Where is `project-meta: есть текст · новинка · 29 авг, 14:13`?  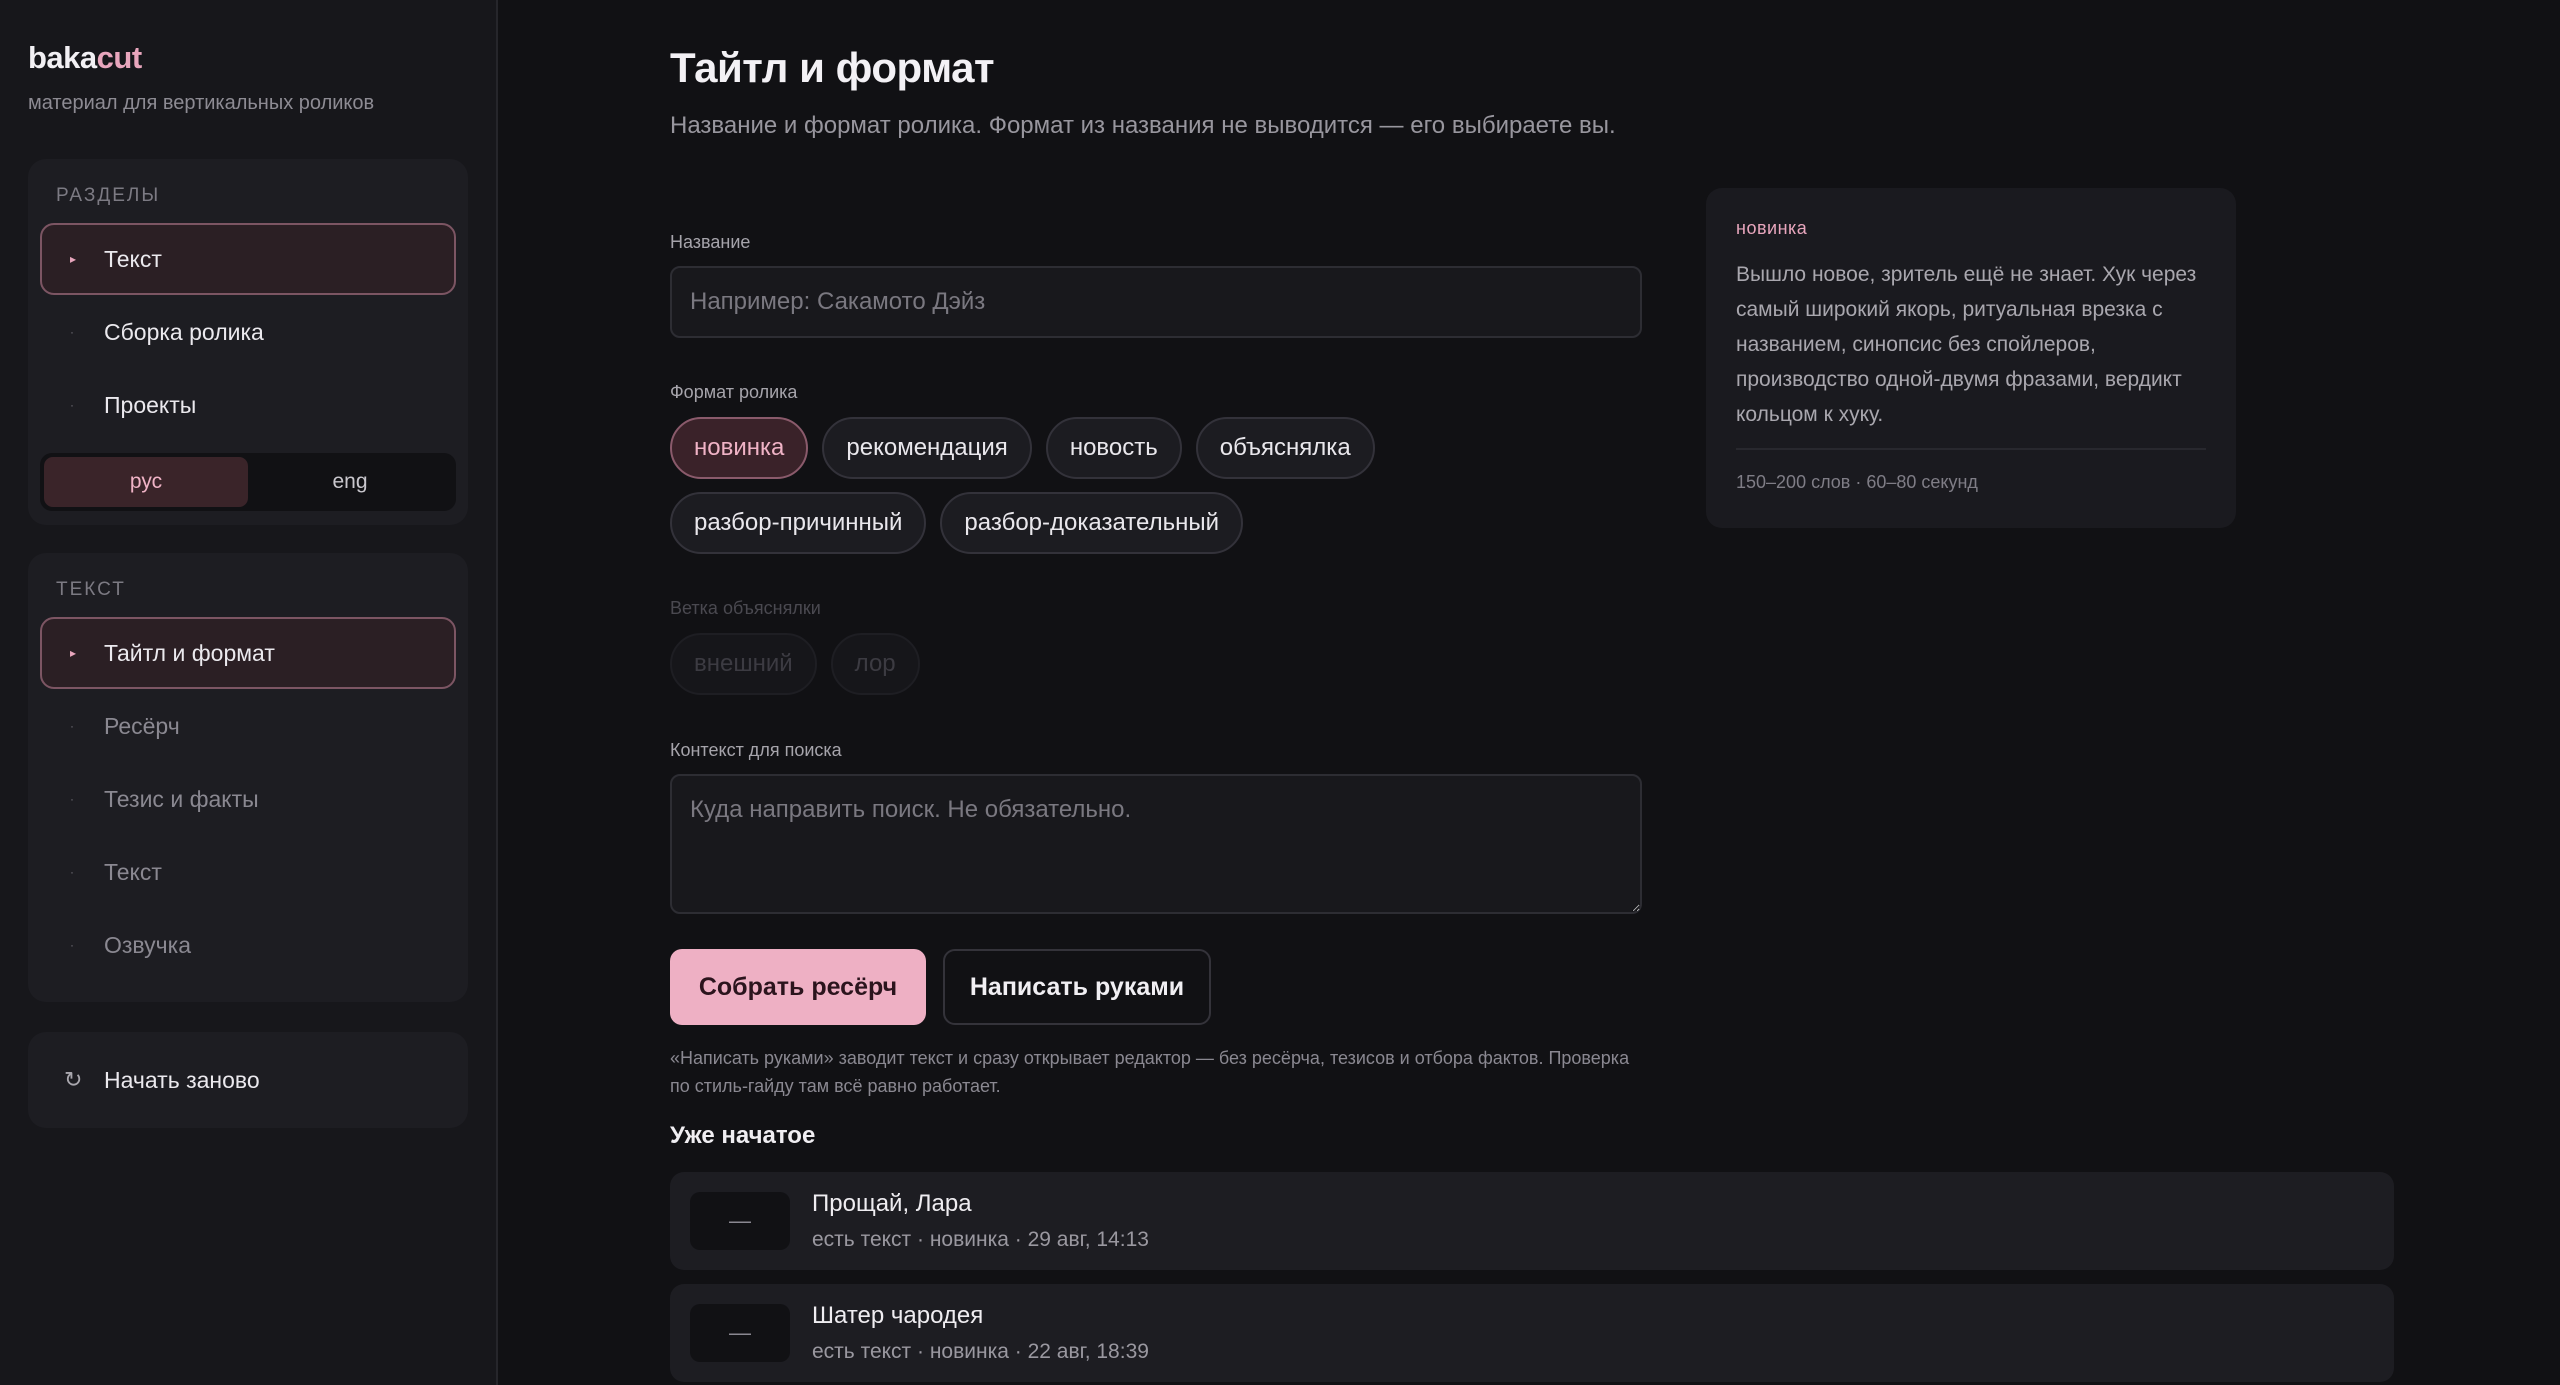
project-meta: есть текст · новинка · 29 авг, 14:13 is located at coordinates (980, 1239).